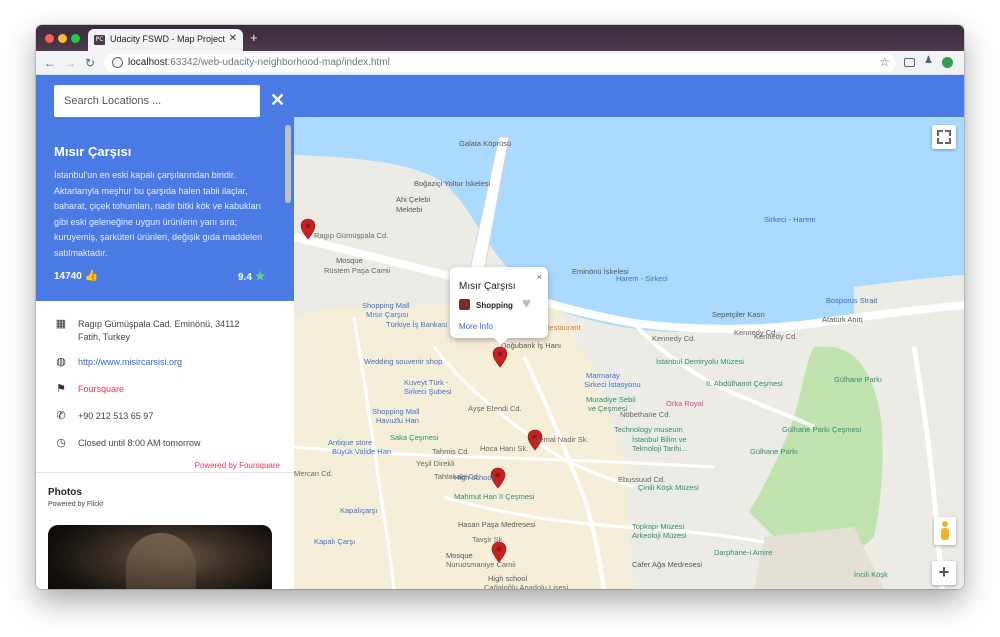 The height and width of the screenshot is (637, 1000). I want to click on fullscreen-button, so click(944, 137).